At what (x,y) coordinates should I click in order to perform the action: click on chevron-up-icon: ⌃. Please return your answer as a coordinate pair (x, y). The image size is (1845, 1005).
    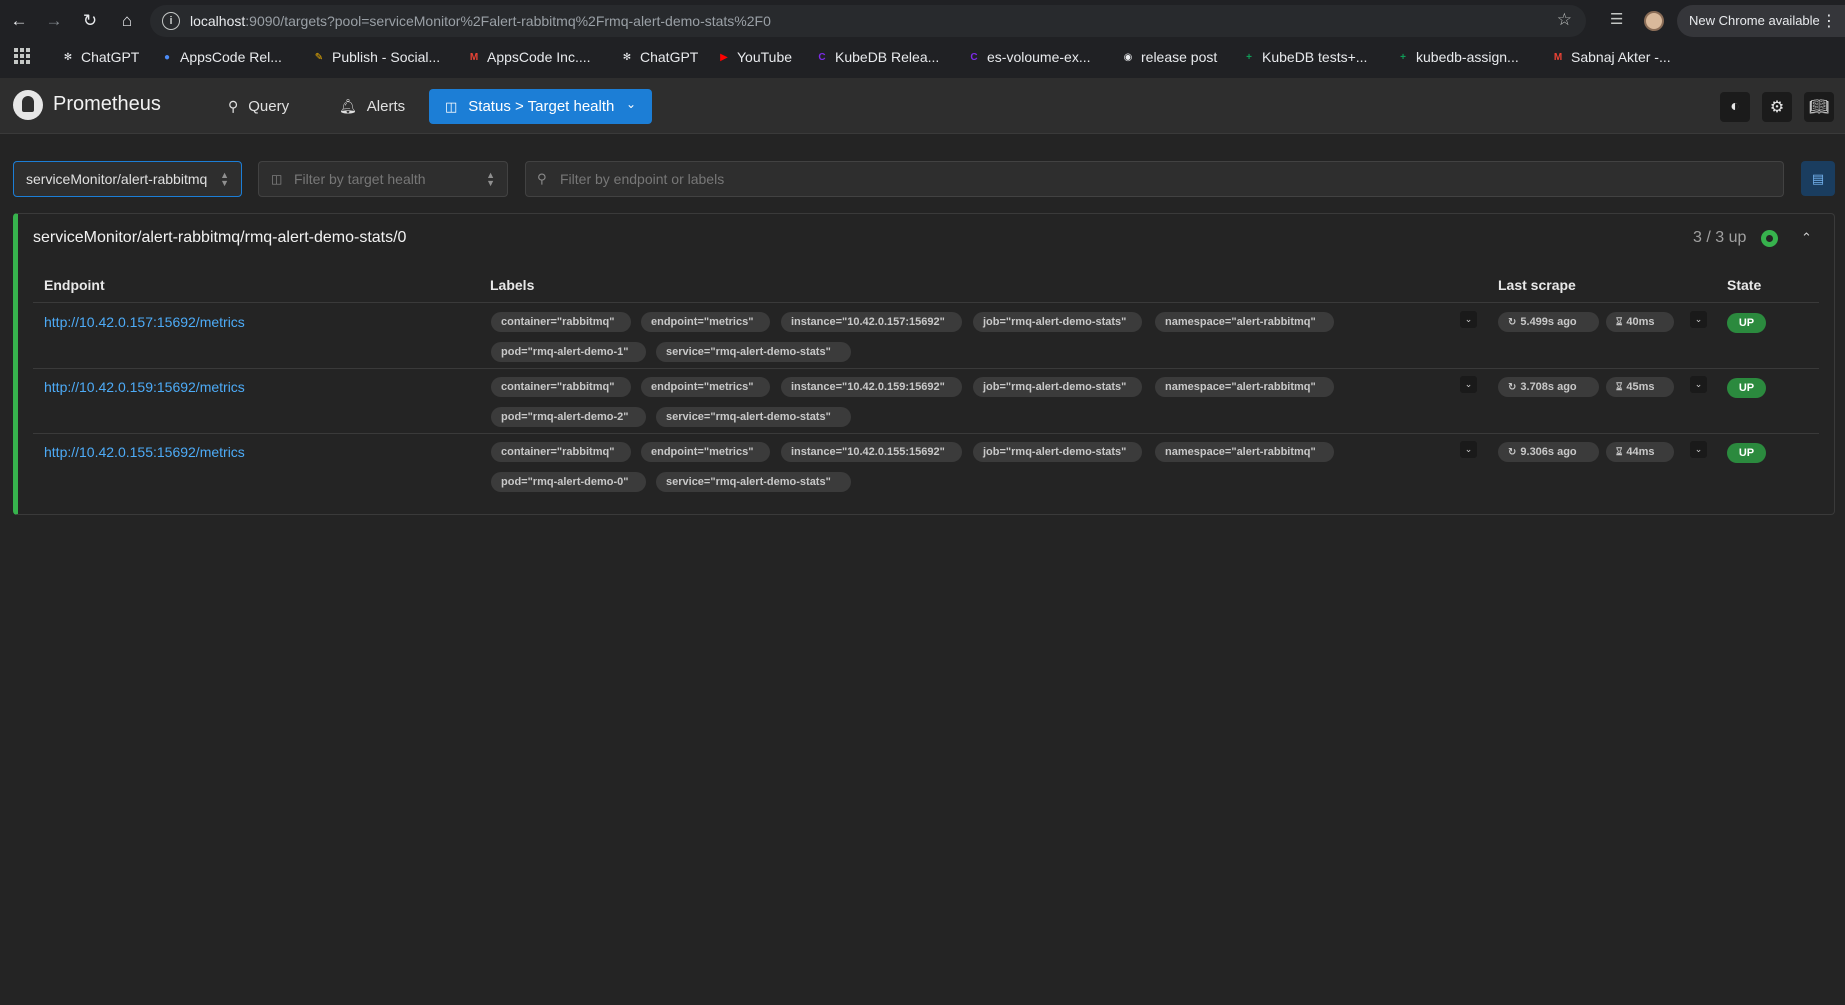
    Looking at the image, I should click on (1806, 238).